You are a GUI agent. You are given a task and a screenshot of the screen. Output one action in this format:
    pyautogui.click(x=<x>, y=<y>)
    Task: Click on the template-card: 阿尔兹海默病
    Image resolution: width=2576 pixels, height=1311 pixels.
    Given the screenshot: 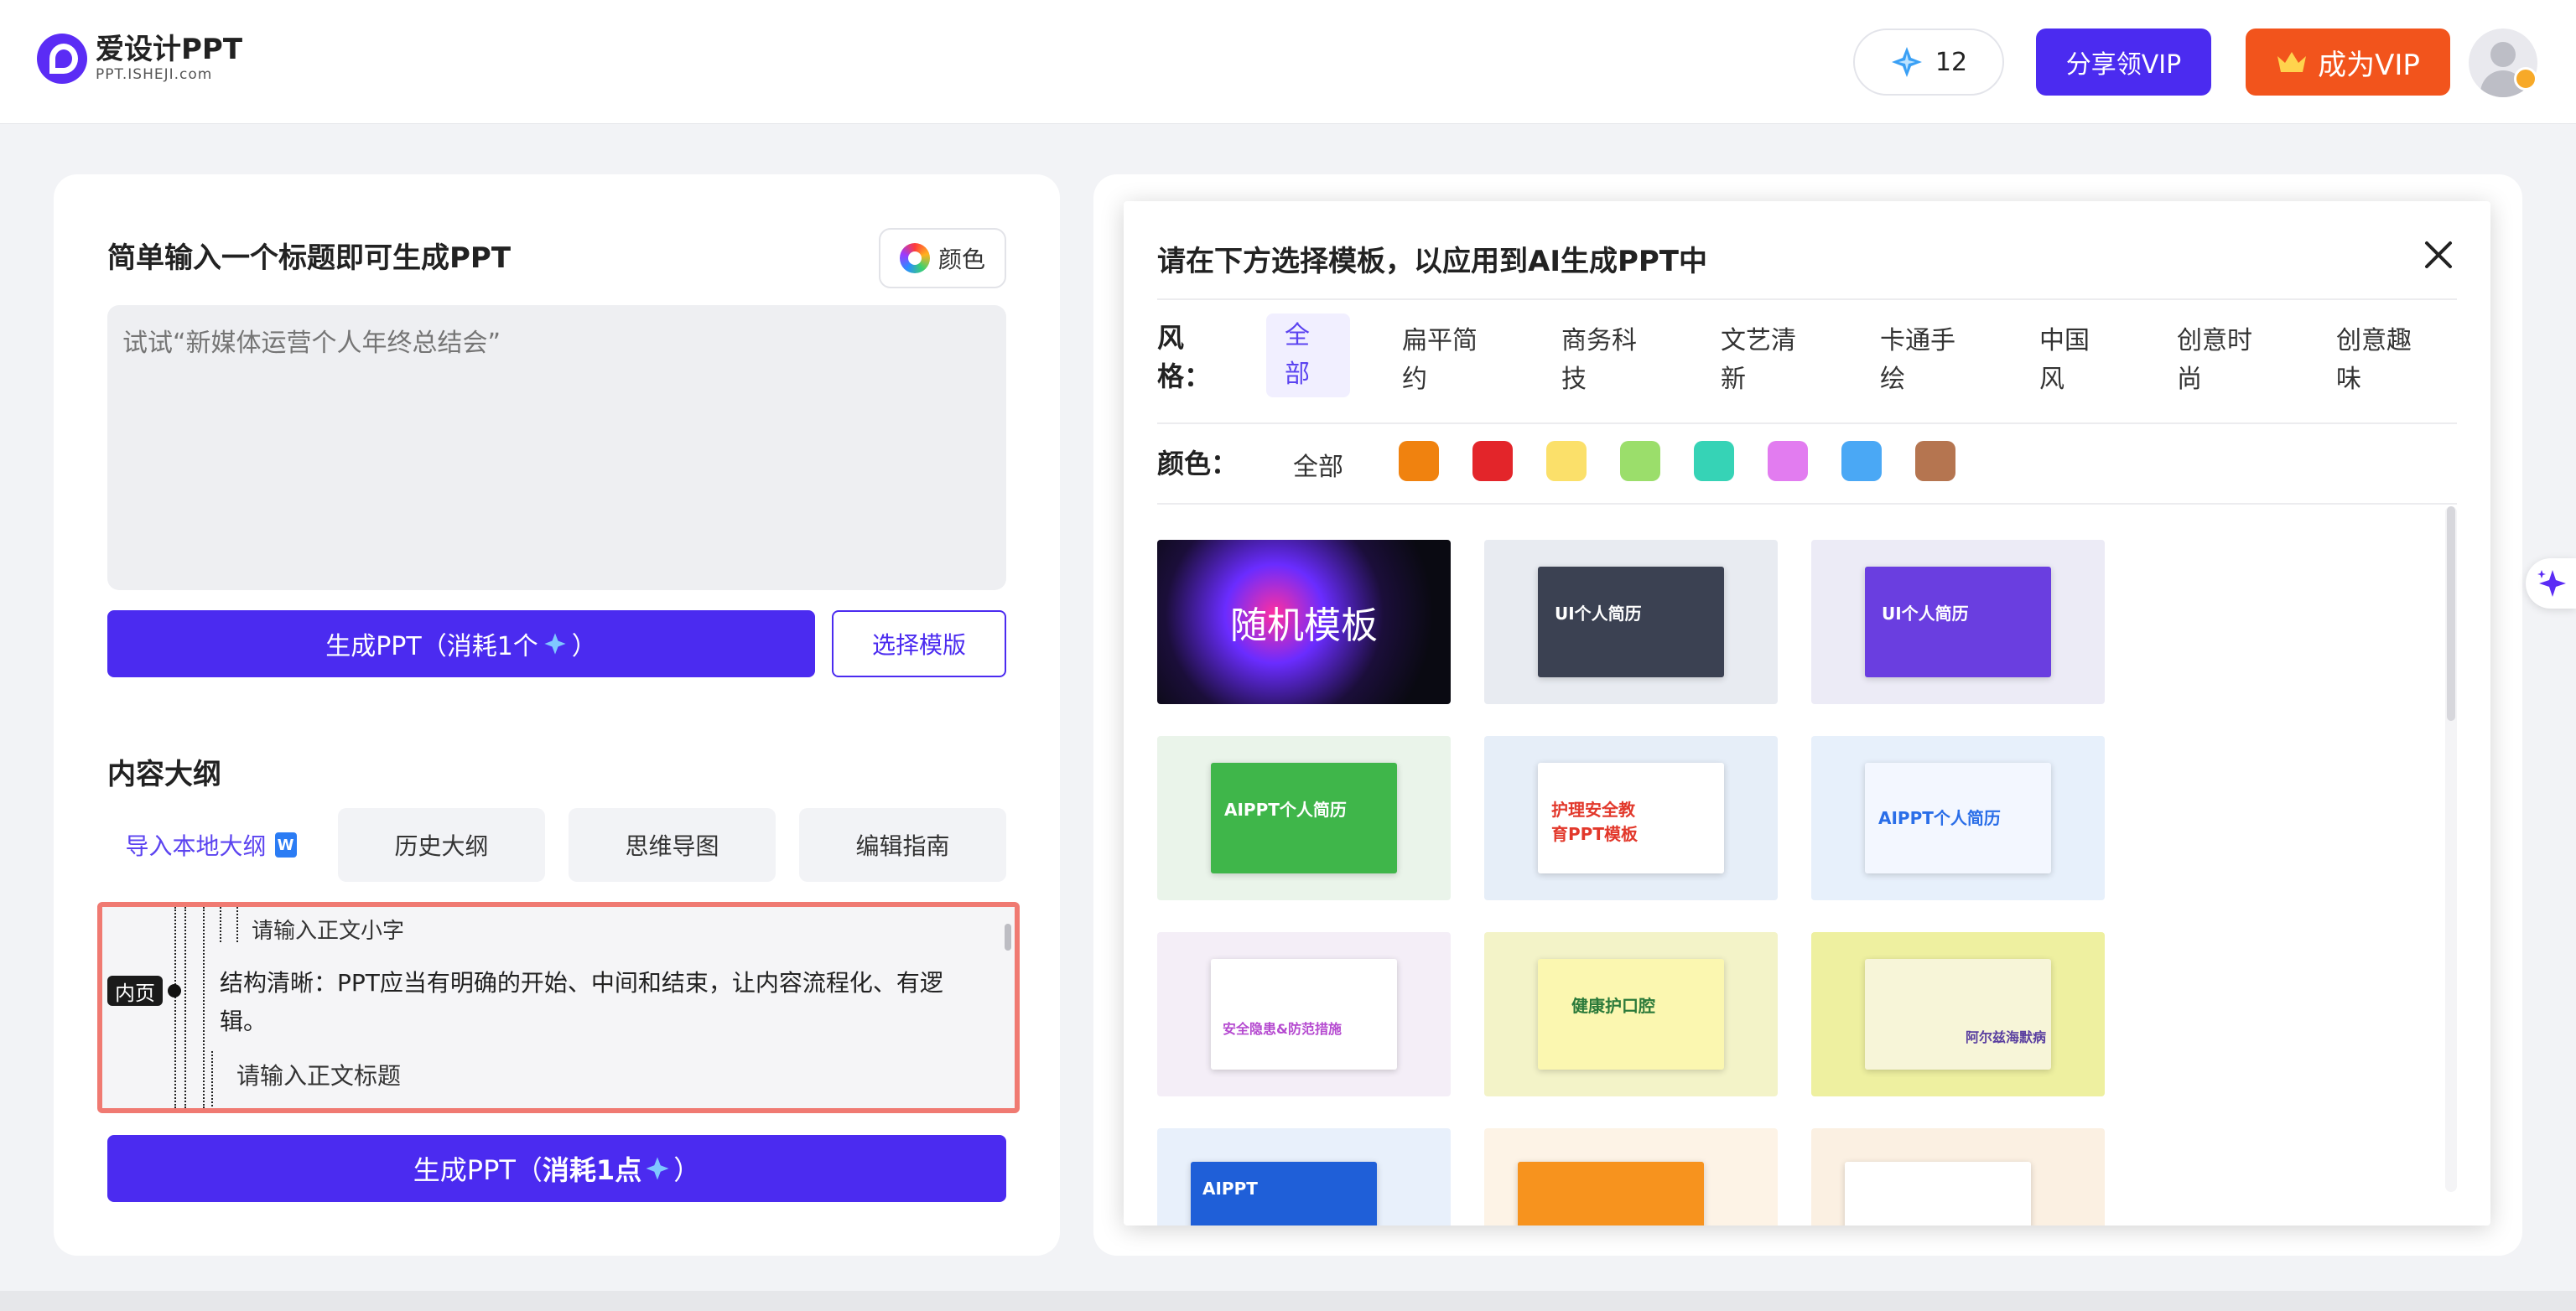 What is the action you would take?
    pyautogui.click(x=1958, y=1014)
    